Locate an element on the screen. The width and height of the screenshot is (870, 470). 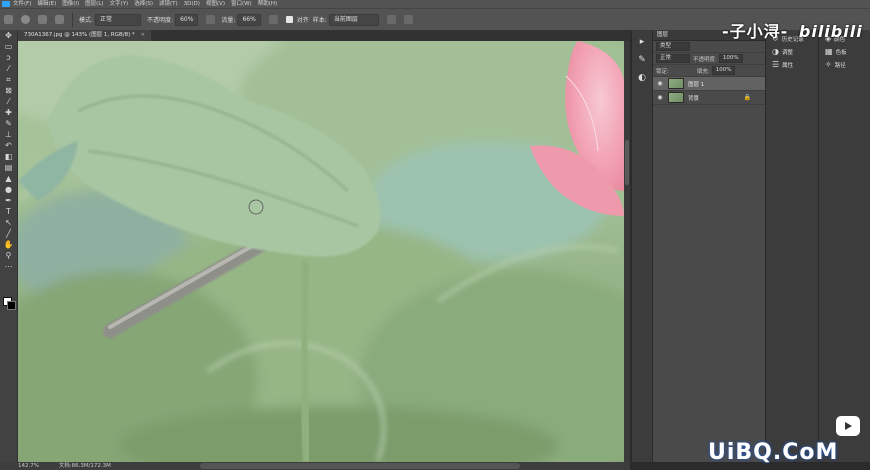
sample-label: 样本: is located at coordinates (319, 20).